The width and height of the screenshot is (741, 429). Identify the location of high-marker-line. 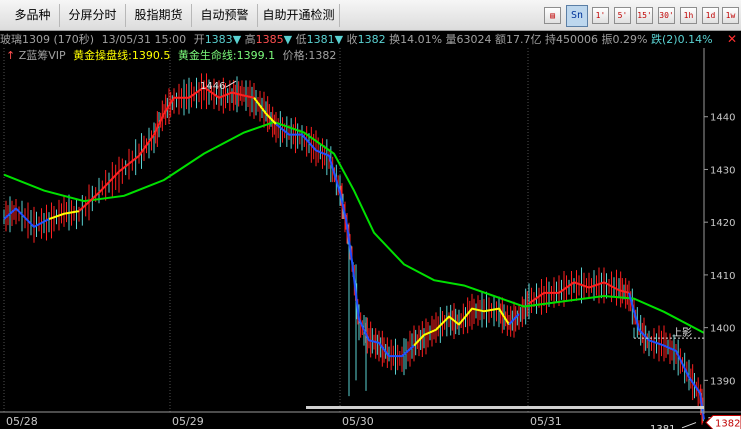
(231, 84).